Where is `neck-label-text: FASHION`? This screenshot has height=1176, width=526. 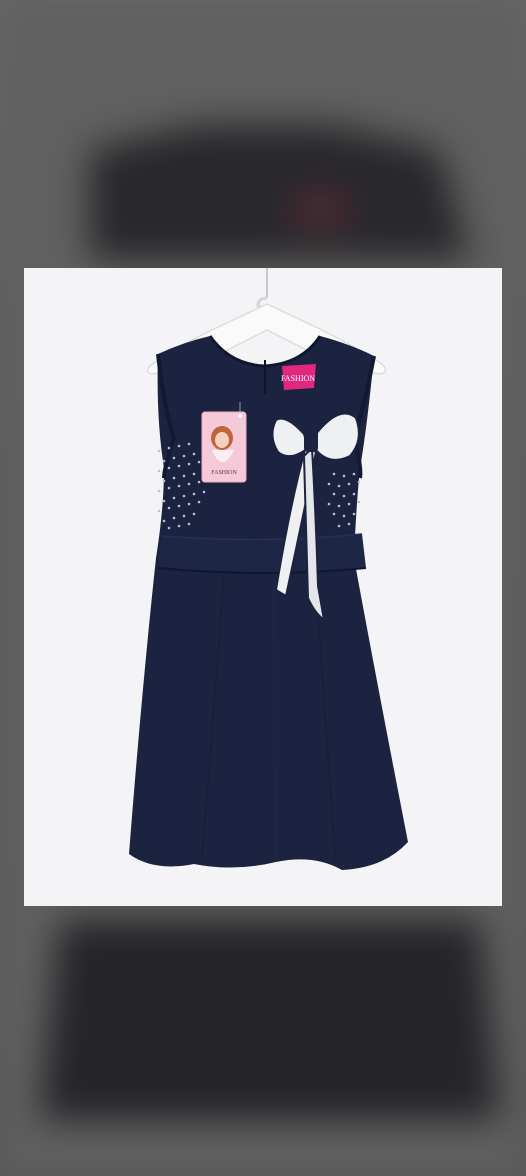 neck-label-text: FASHION is located at coordinates (298, 378).